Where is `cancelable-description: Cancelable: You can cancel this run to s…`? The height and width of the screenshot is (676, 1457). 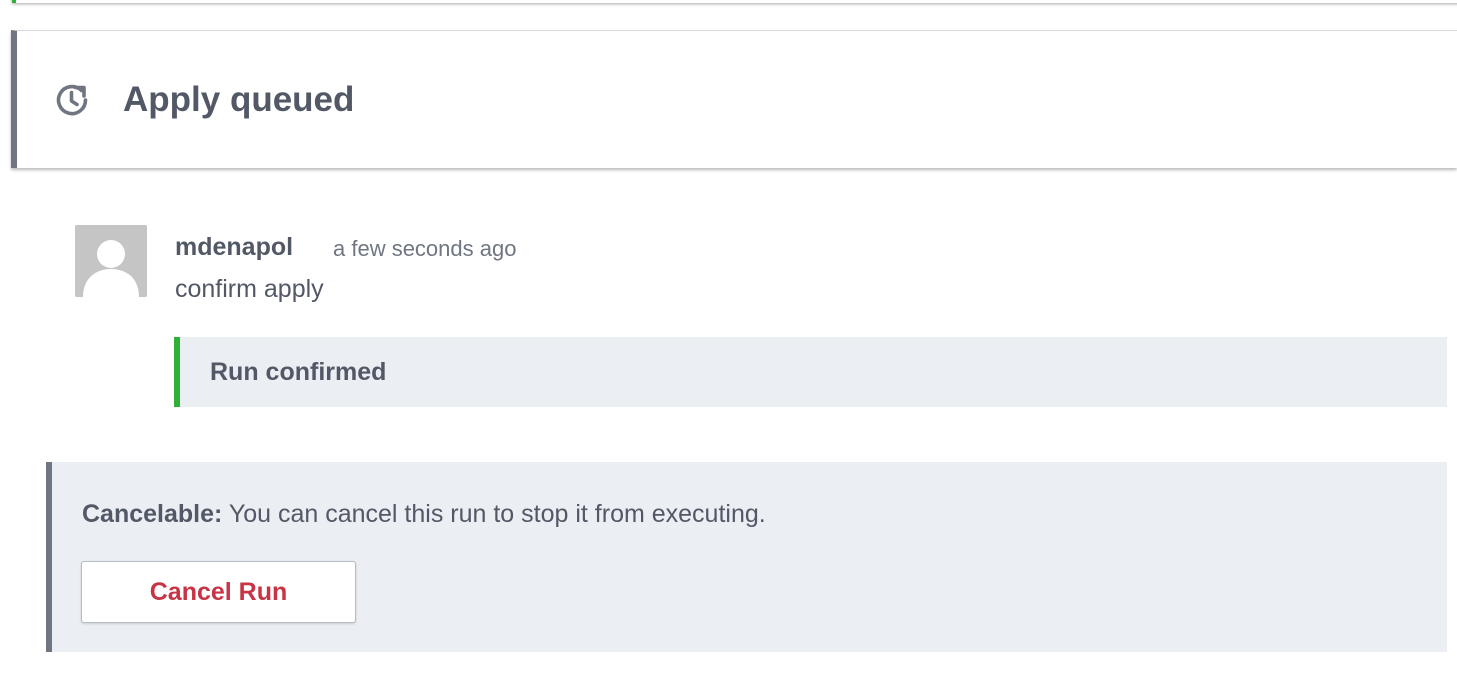 cancelable-description: Cancelable: You can cancel this run to s… is located at coordinates (424, 514).